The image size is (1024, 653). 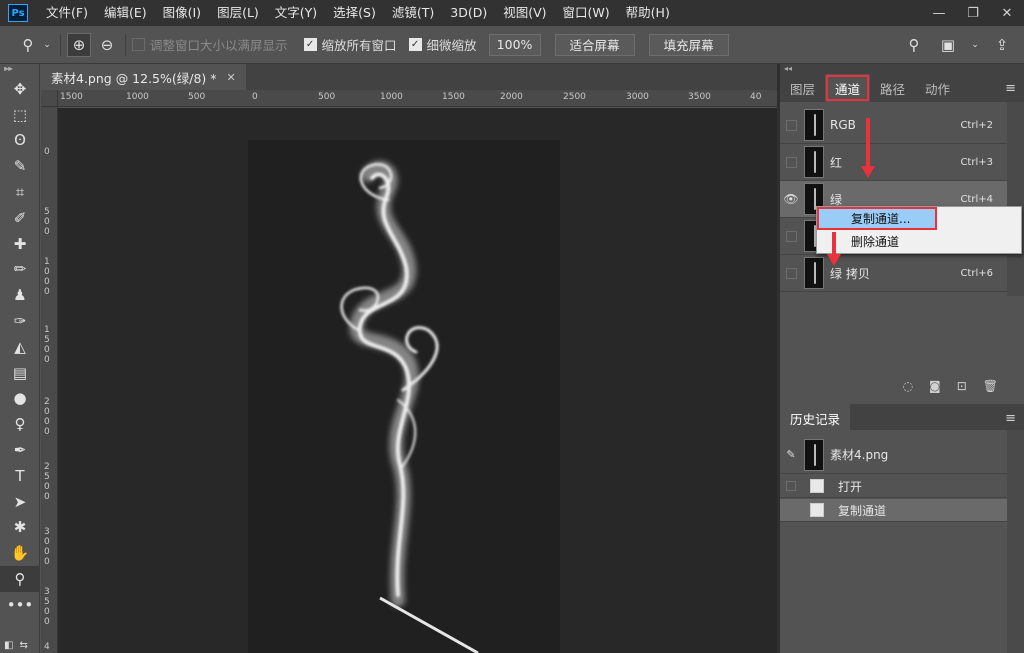 I want to click on vertical-ruler: 0 500 1000 1500 2000 2500 3000 3500 4, so click(x=49, y=380).